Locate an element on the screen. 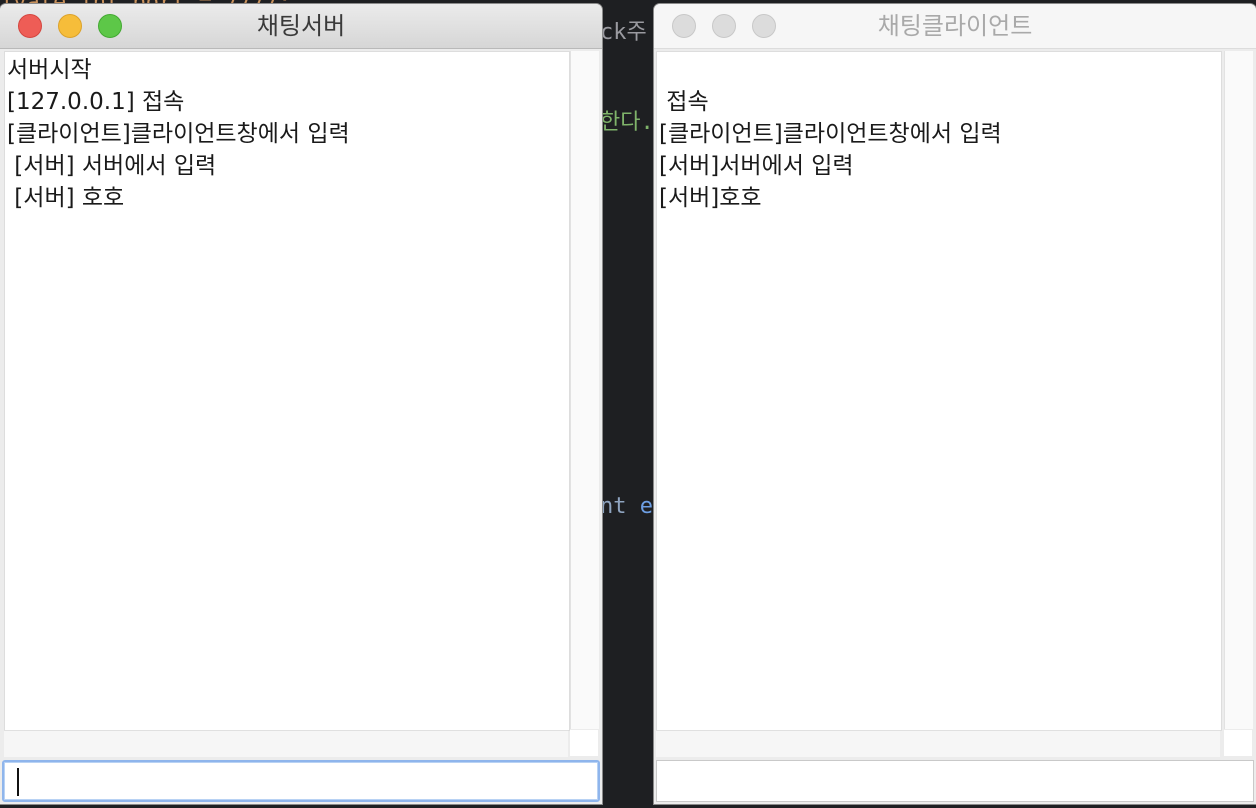 The width and height of the screenshot is (1256, 808). chat-line: [서버] 호호 is located at coordinates (66, 198).